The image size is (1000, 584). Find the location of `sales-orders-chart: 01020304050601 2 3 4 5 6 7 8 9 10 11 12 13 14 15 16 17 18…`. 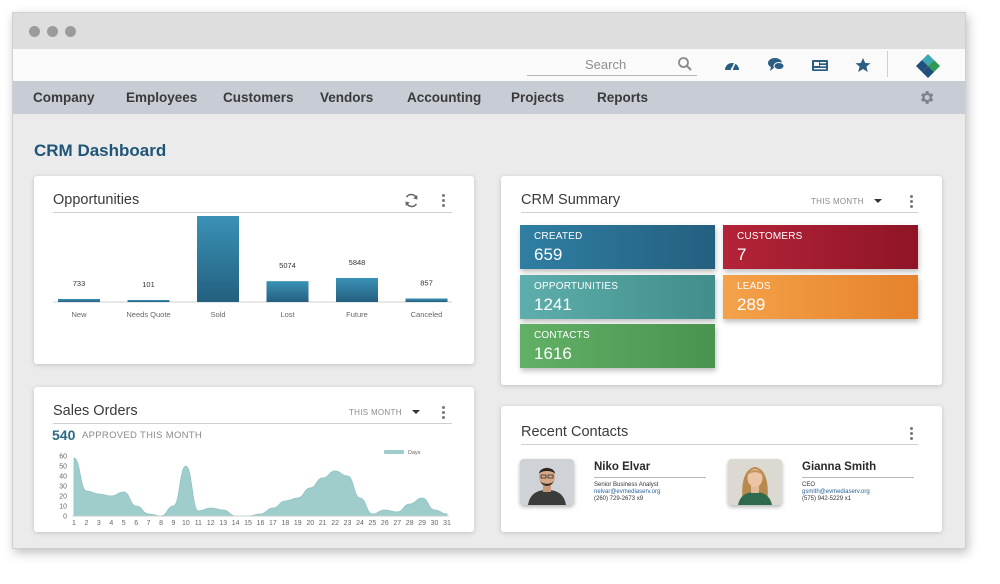

sales-orders-chart: 01020304050601 2 3 4 5 6 7 8 9 10 11 12 13 14 15 16 17 18… is located at coordinates (255, 488).